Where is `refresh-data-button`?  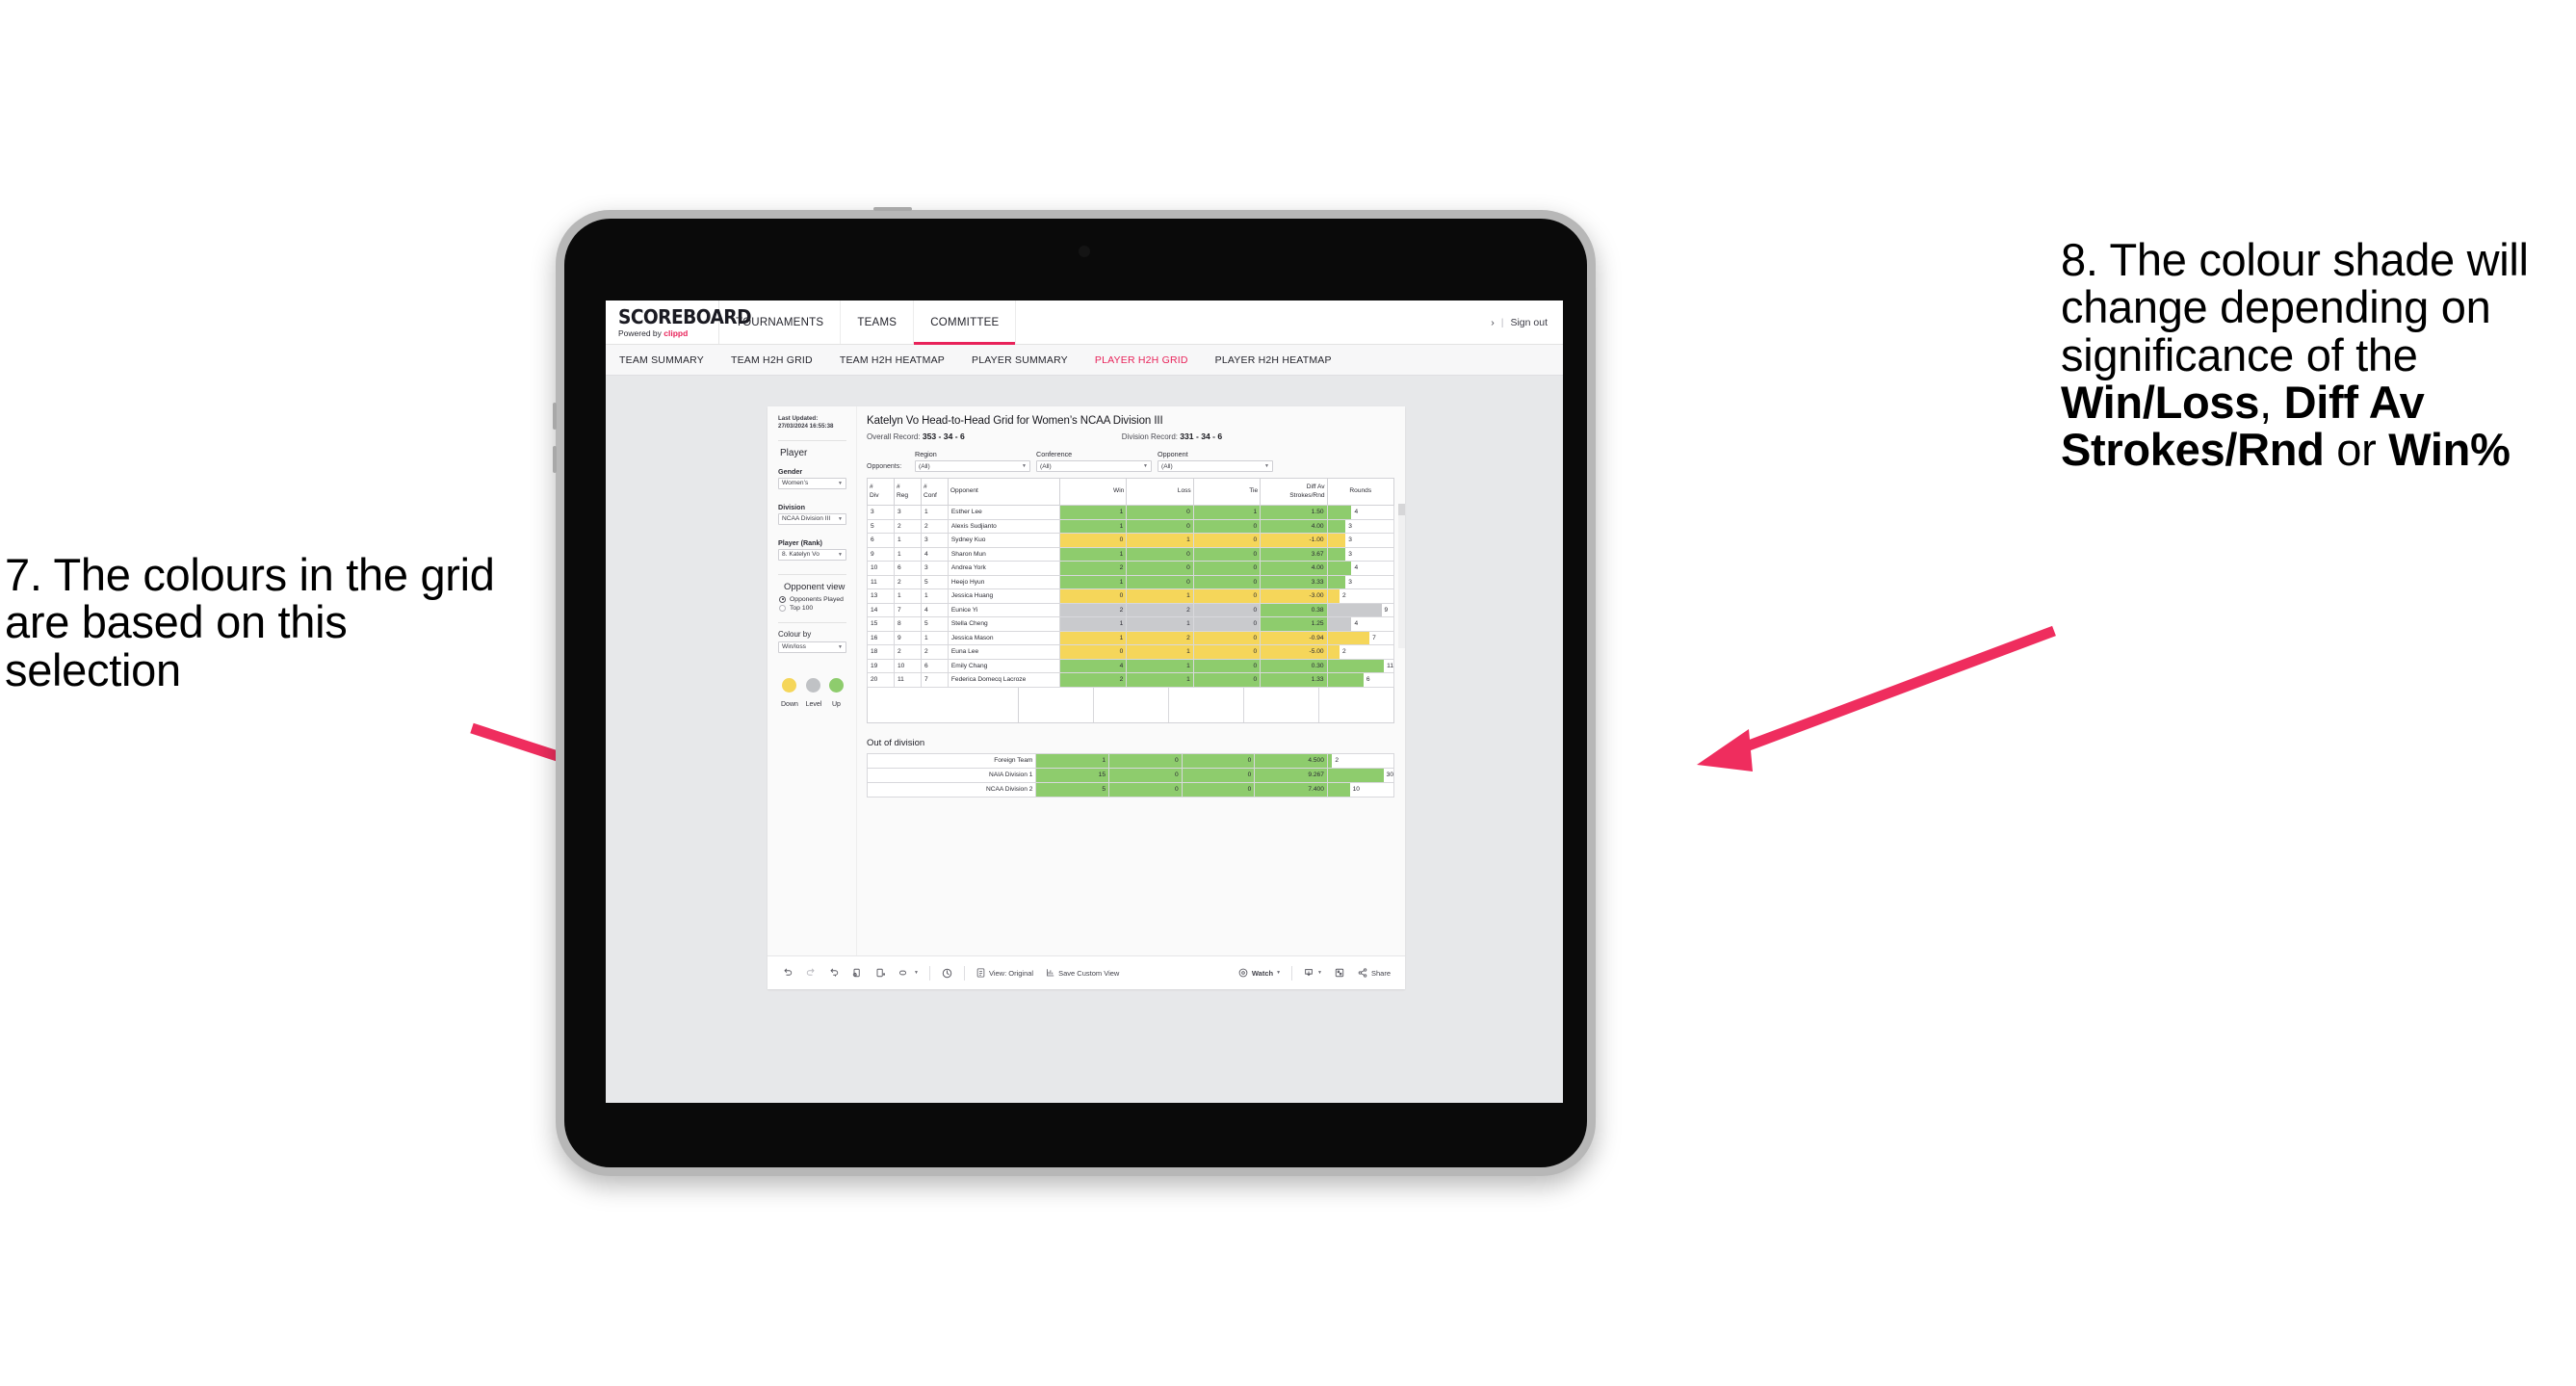
refresh-data-button is located at coordinates (857, 973).